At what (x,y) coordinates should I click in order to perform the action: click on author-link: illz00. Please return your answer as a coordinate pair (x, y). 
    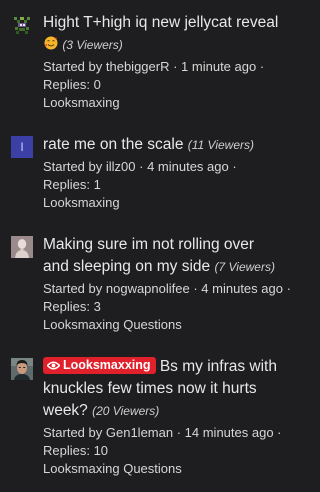
    Looking at the image, I should click on (121, 166).